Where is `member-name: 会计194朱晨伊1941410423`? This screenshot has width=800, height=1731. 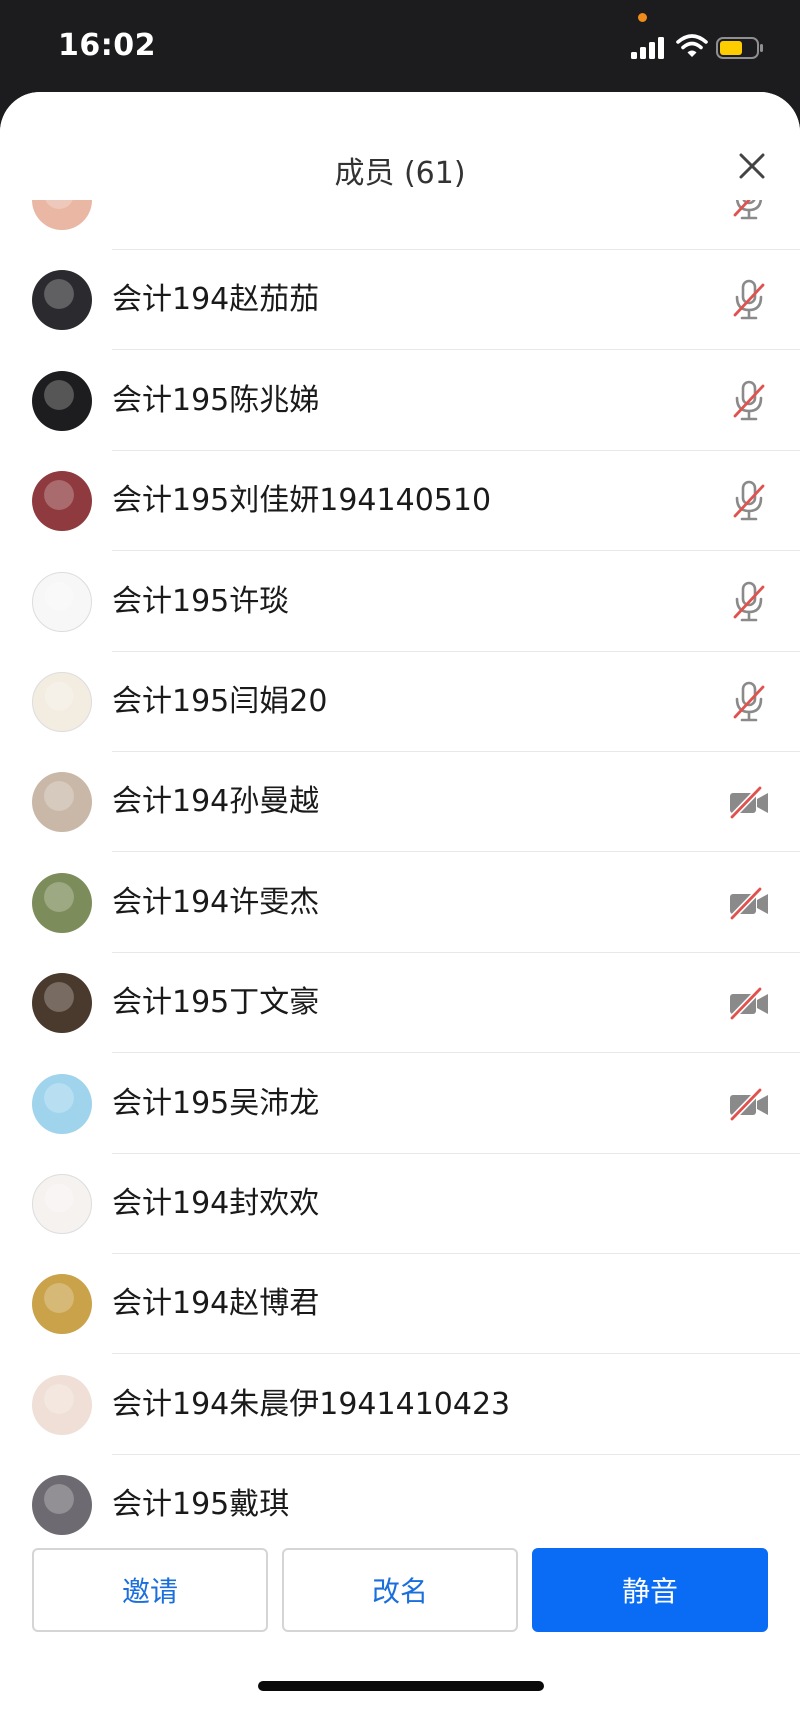
member-name: 会计194朱晨伊1941410423 is located at coordinates (311, 1404).